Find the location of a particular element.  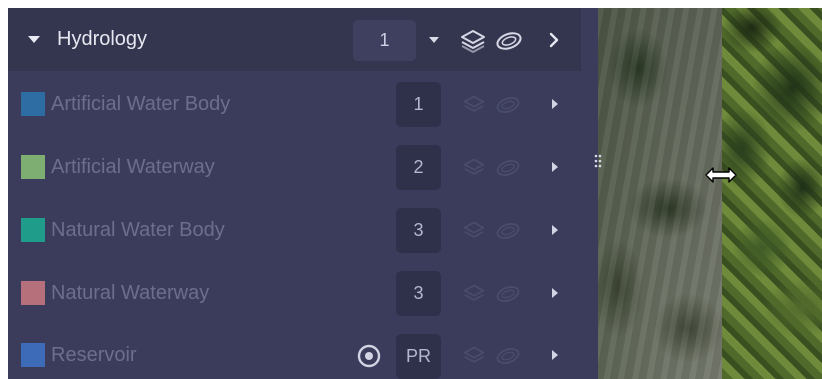

group-header-hydrology: Hydrology 1 is located at coordinates (294, 39).